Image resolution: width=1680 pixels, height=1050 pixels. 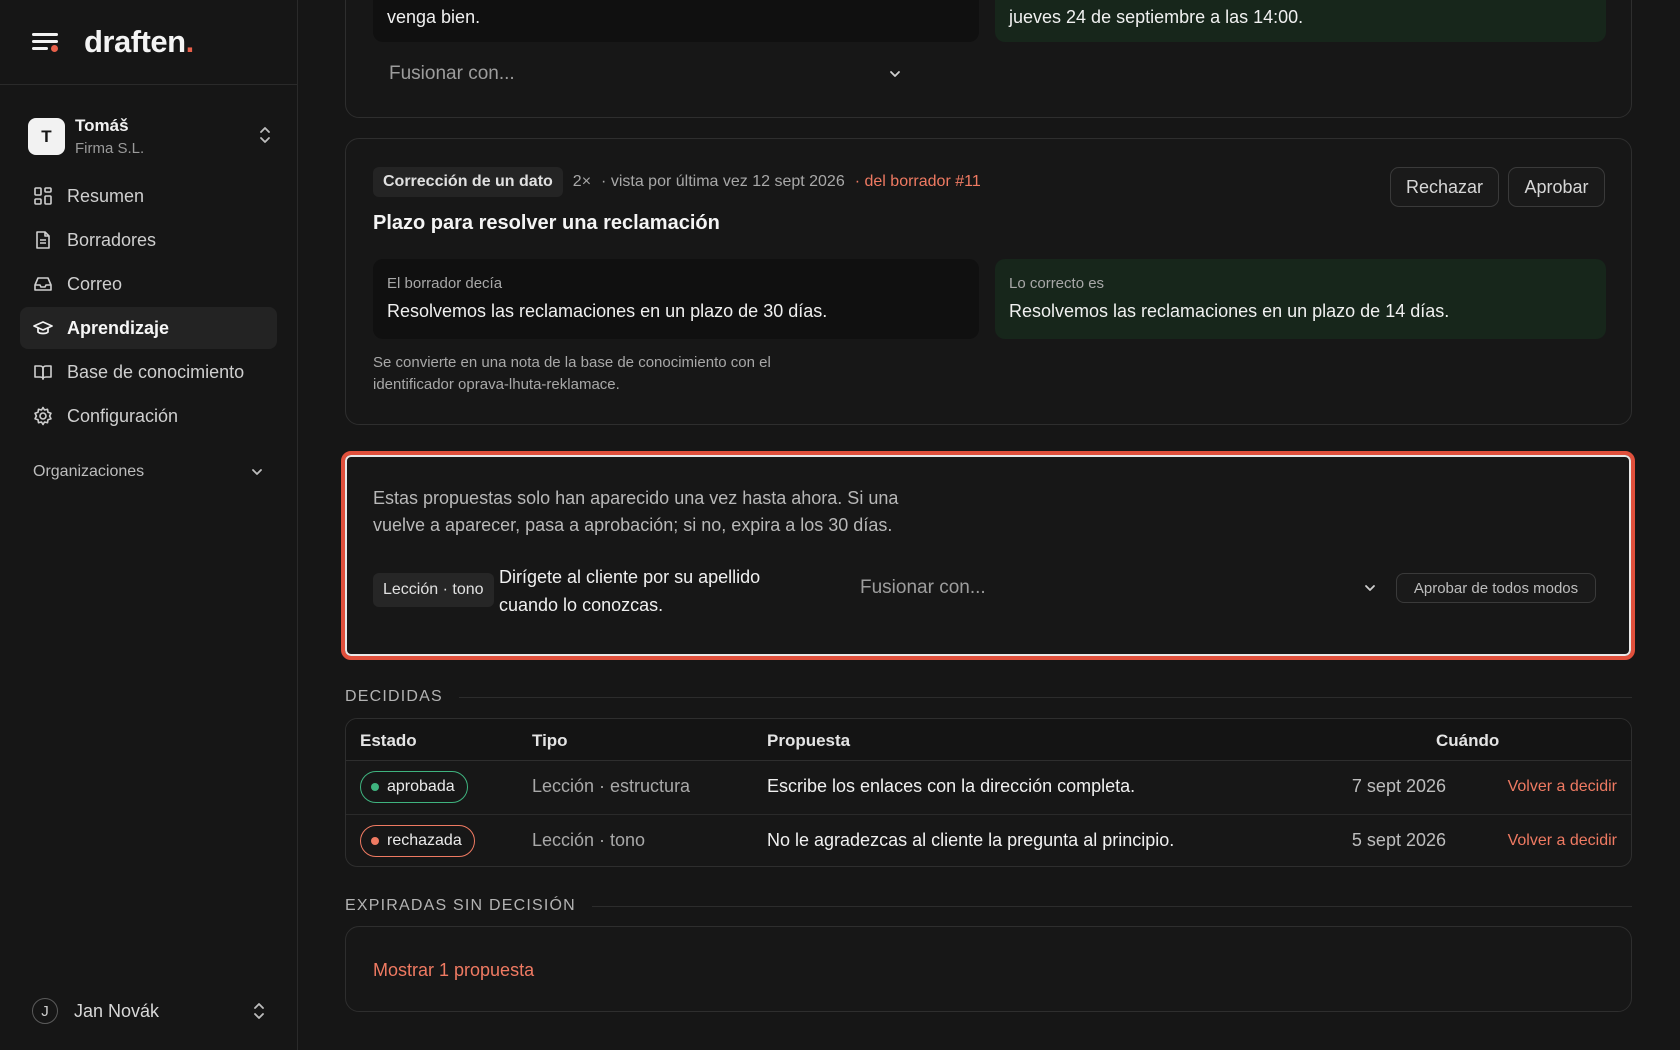 What do you see at coordinates (434, 17) in the screenshot?
I see `old-text: venga bien.` at bounding box center [434, 17].